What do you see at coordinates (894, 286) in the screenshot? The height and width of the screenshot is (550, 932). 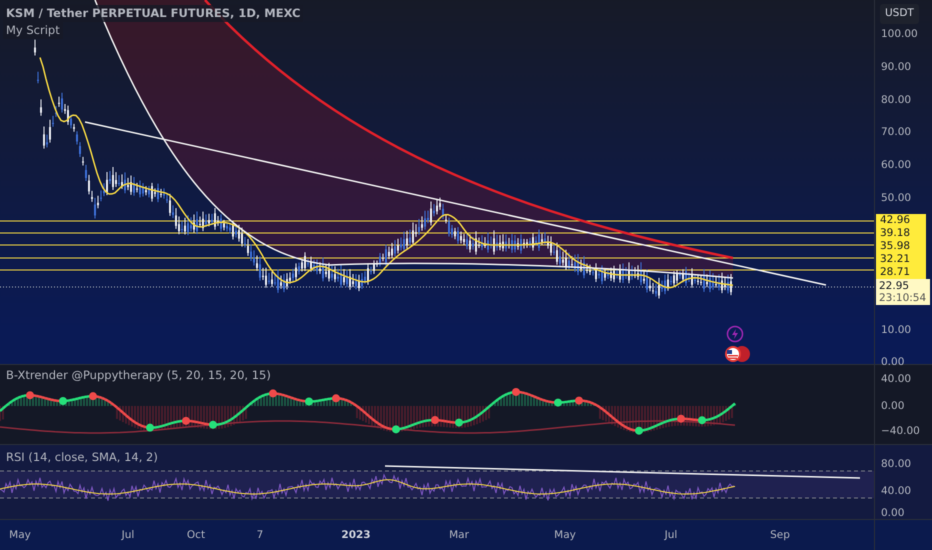 I see `last-price-value: 22.95` at bounding box center [894, 286].